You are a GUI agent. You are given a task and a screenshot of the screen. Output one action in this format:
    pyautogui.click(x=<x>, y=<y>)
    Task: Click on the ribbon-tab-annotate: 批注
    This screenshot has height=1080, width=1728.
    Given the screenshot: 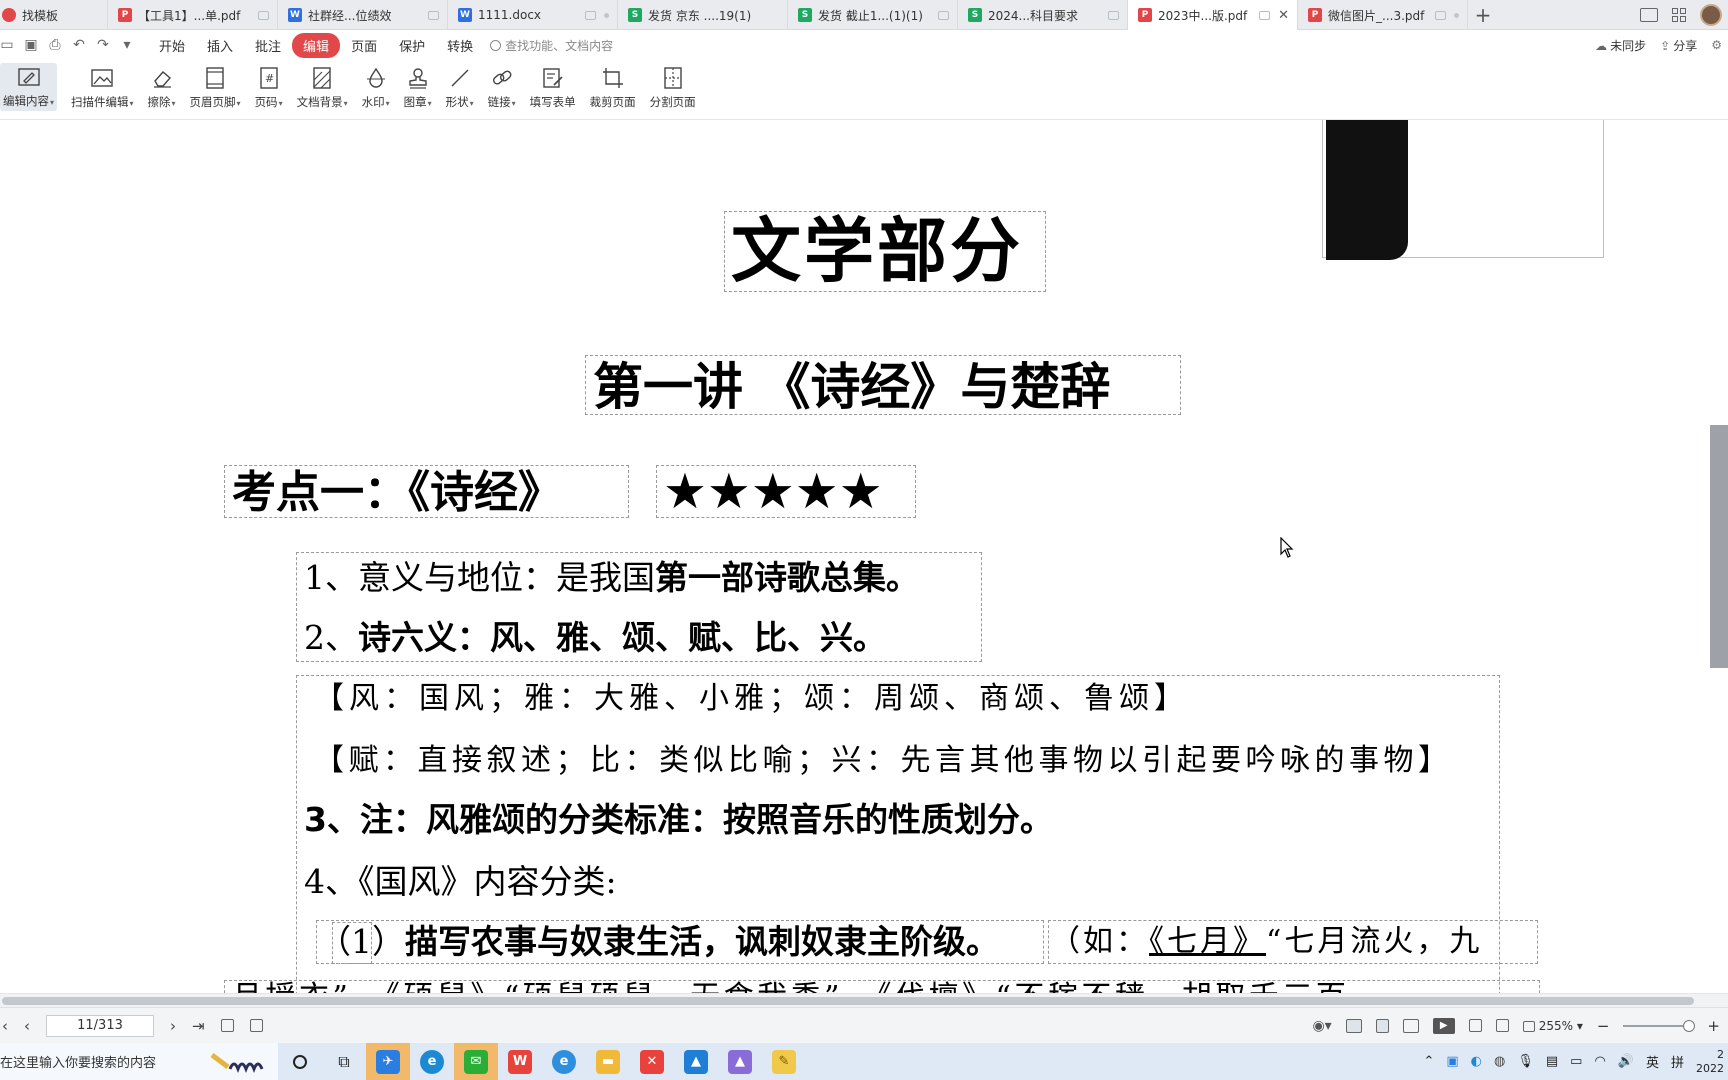 What is the action you would take?
    pyautogui.click(x=268, y=45)
    